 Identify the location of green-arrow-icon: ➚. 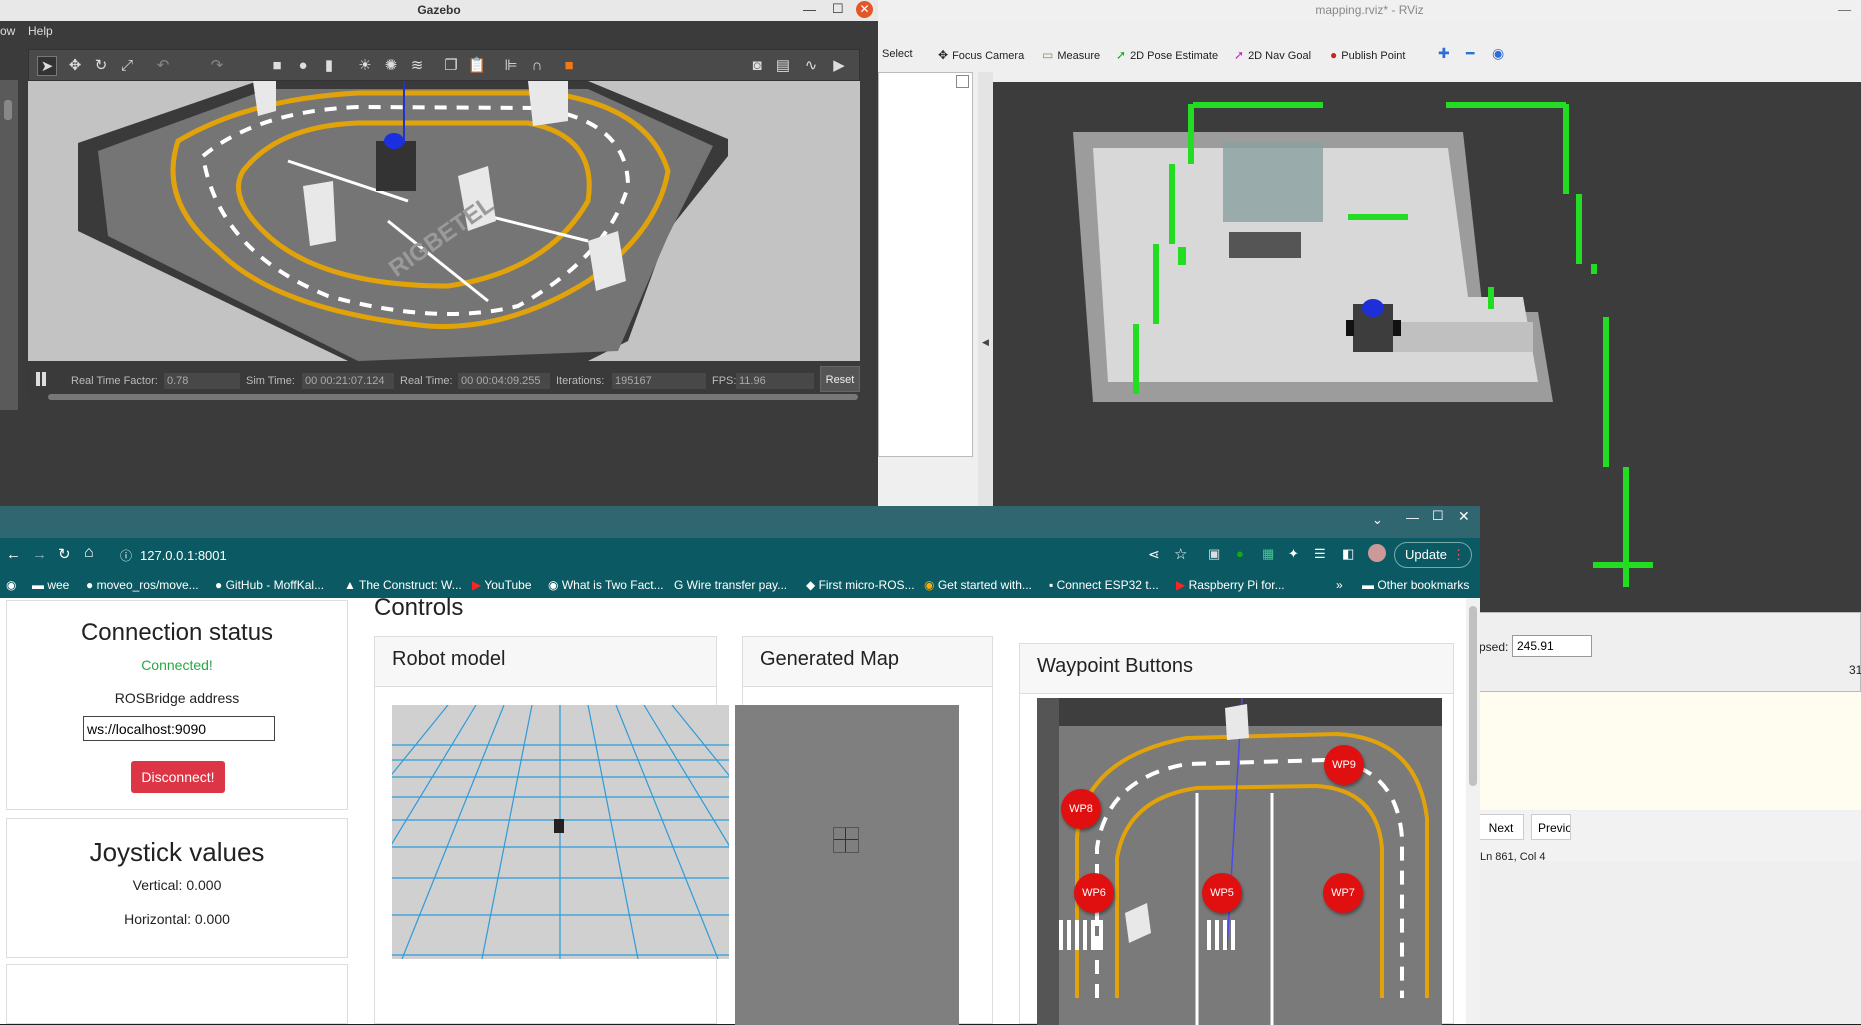
(1121, 55).